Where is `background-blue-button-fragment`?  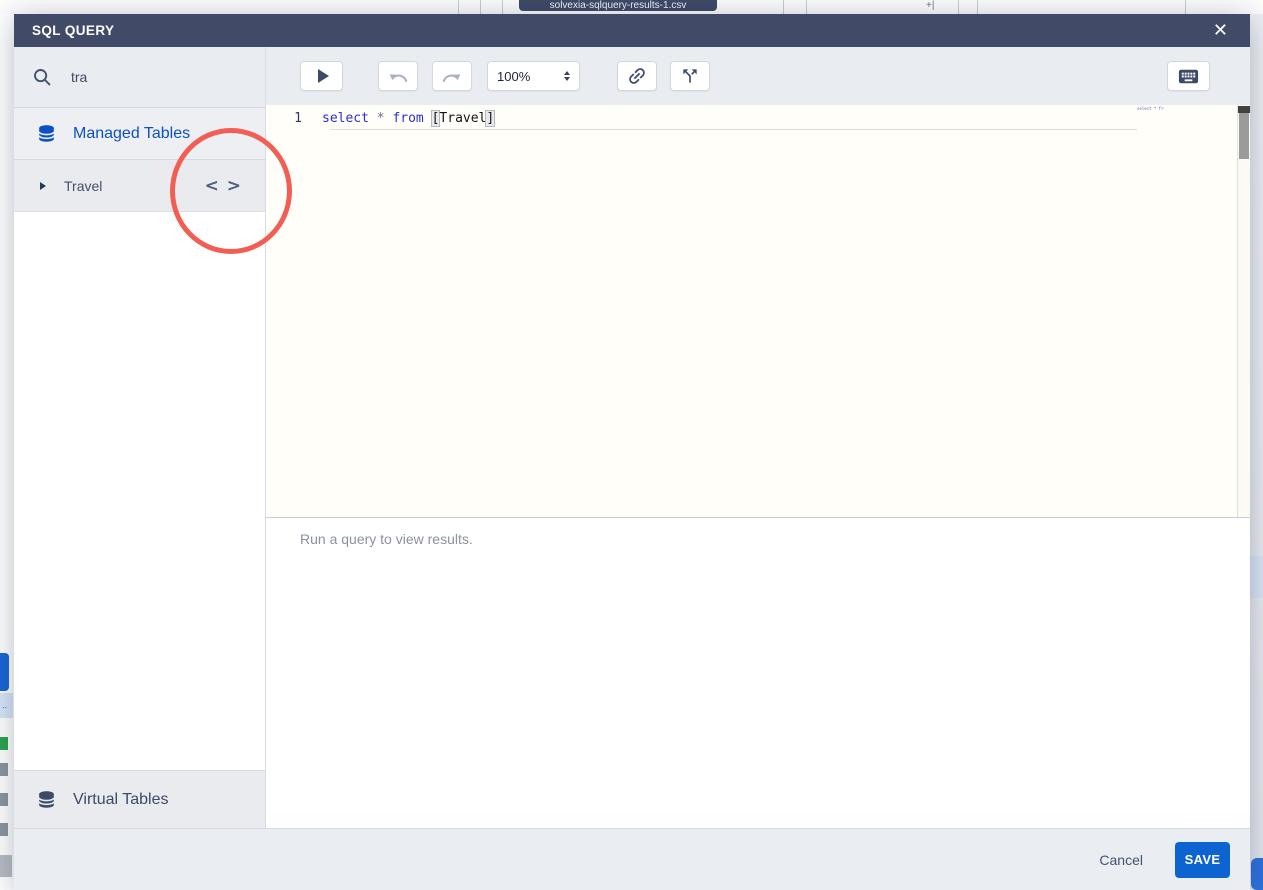
background-blue-button-fragment is located at coordinates (4, 672).